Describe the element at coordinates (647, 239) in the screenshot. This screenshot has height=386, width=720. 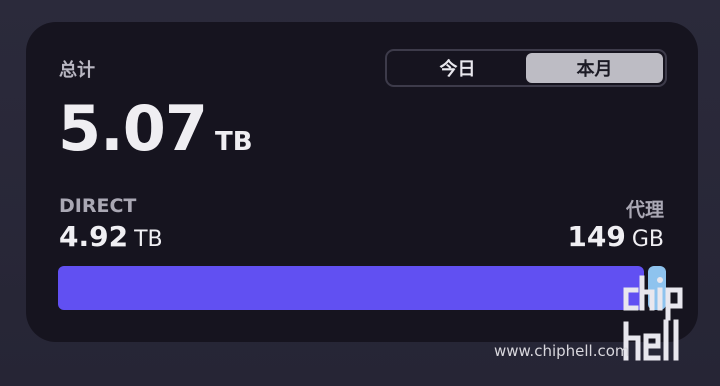
I see `proxy-unit: GB` at that location.